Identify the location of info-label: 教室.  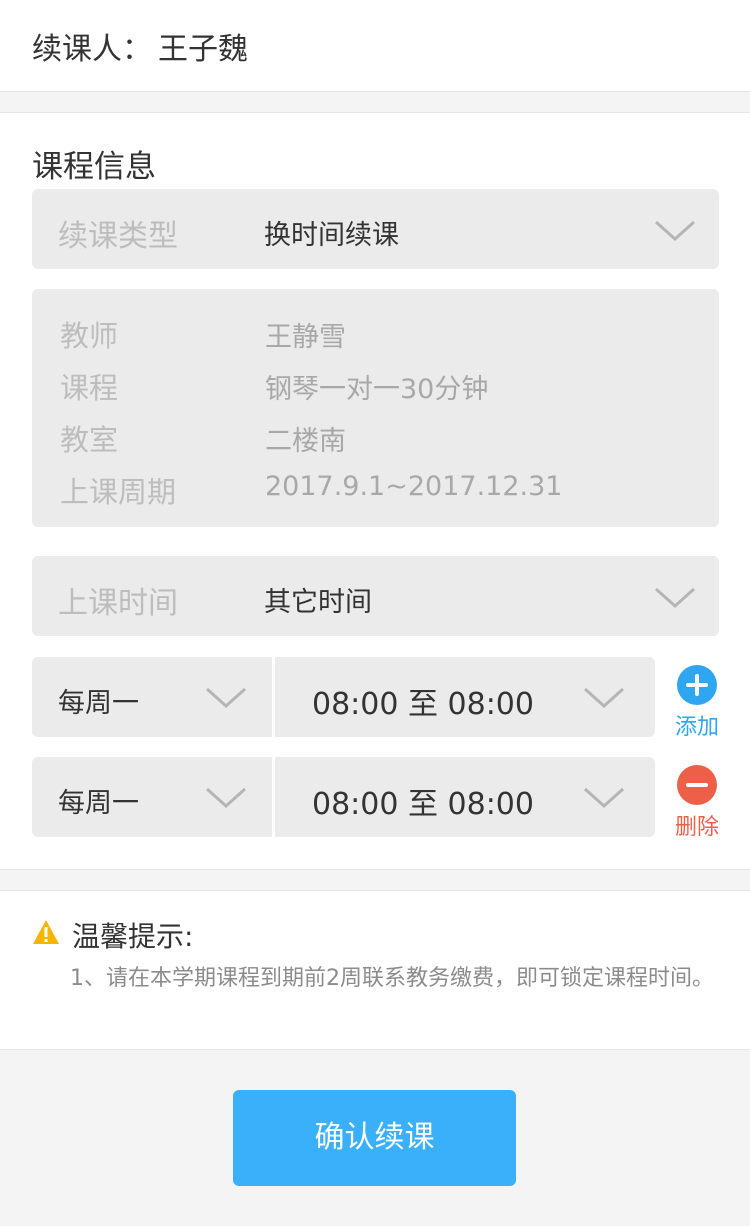
(89, 440).